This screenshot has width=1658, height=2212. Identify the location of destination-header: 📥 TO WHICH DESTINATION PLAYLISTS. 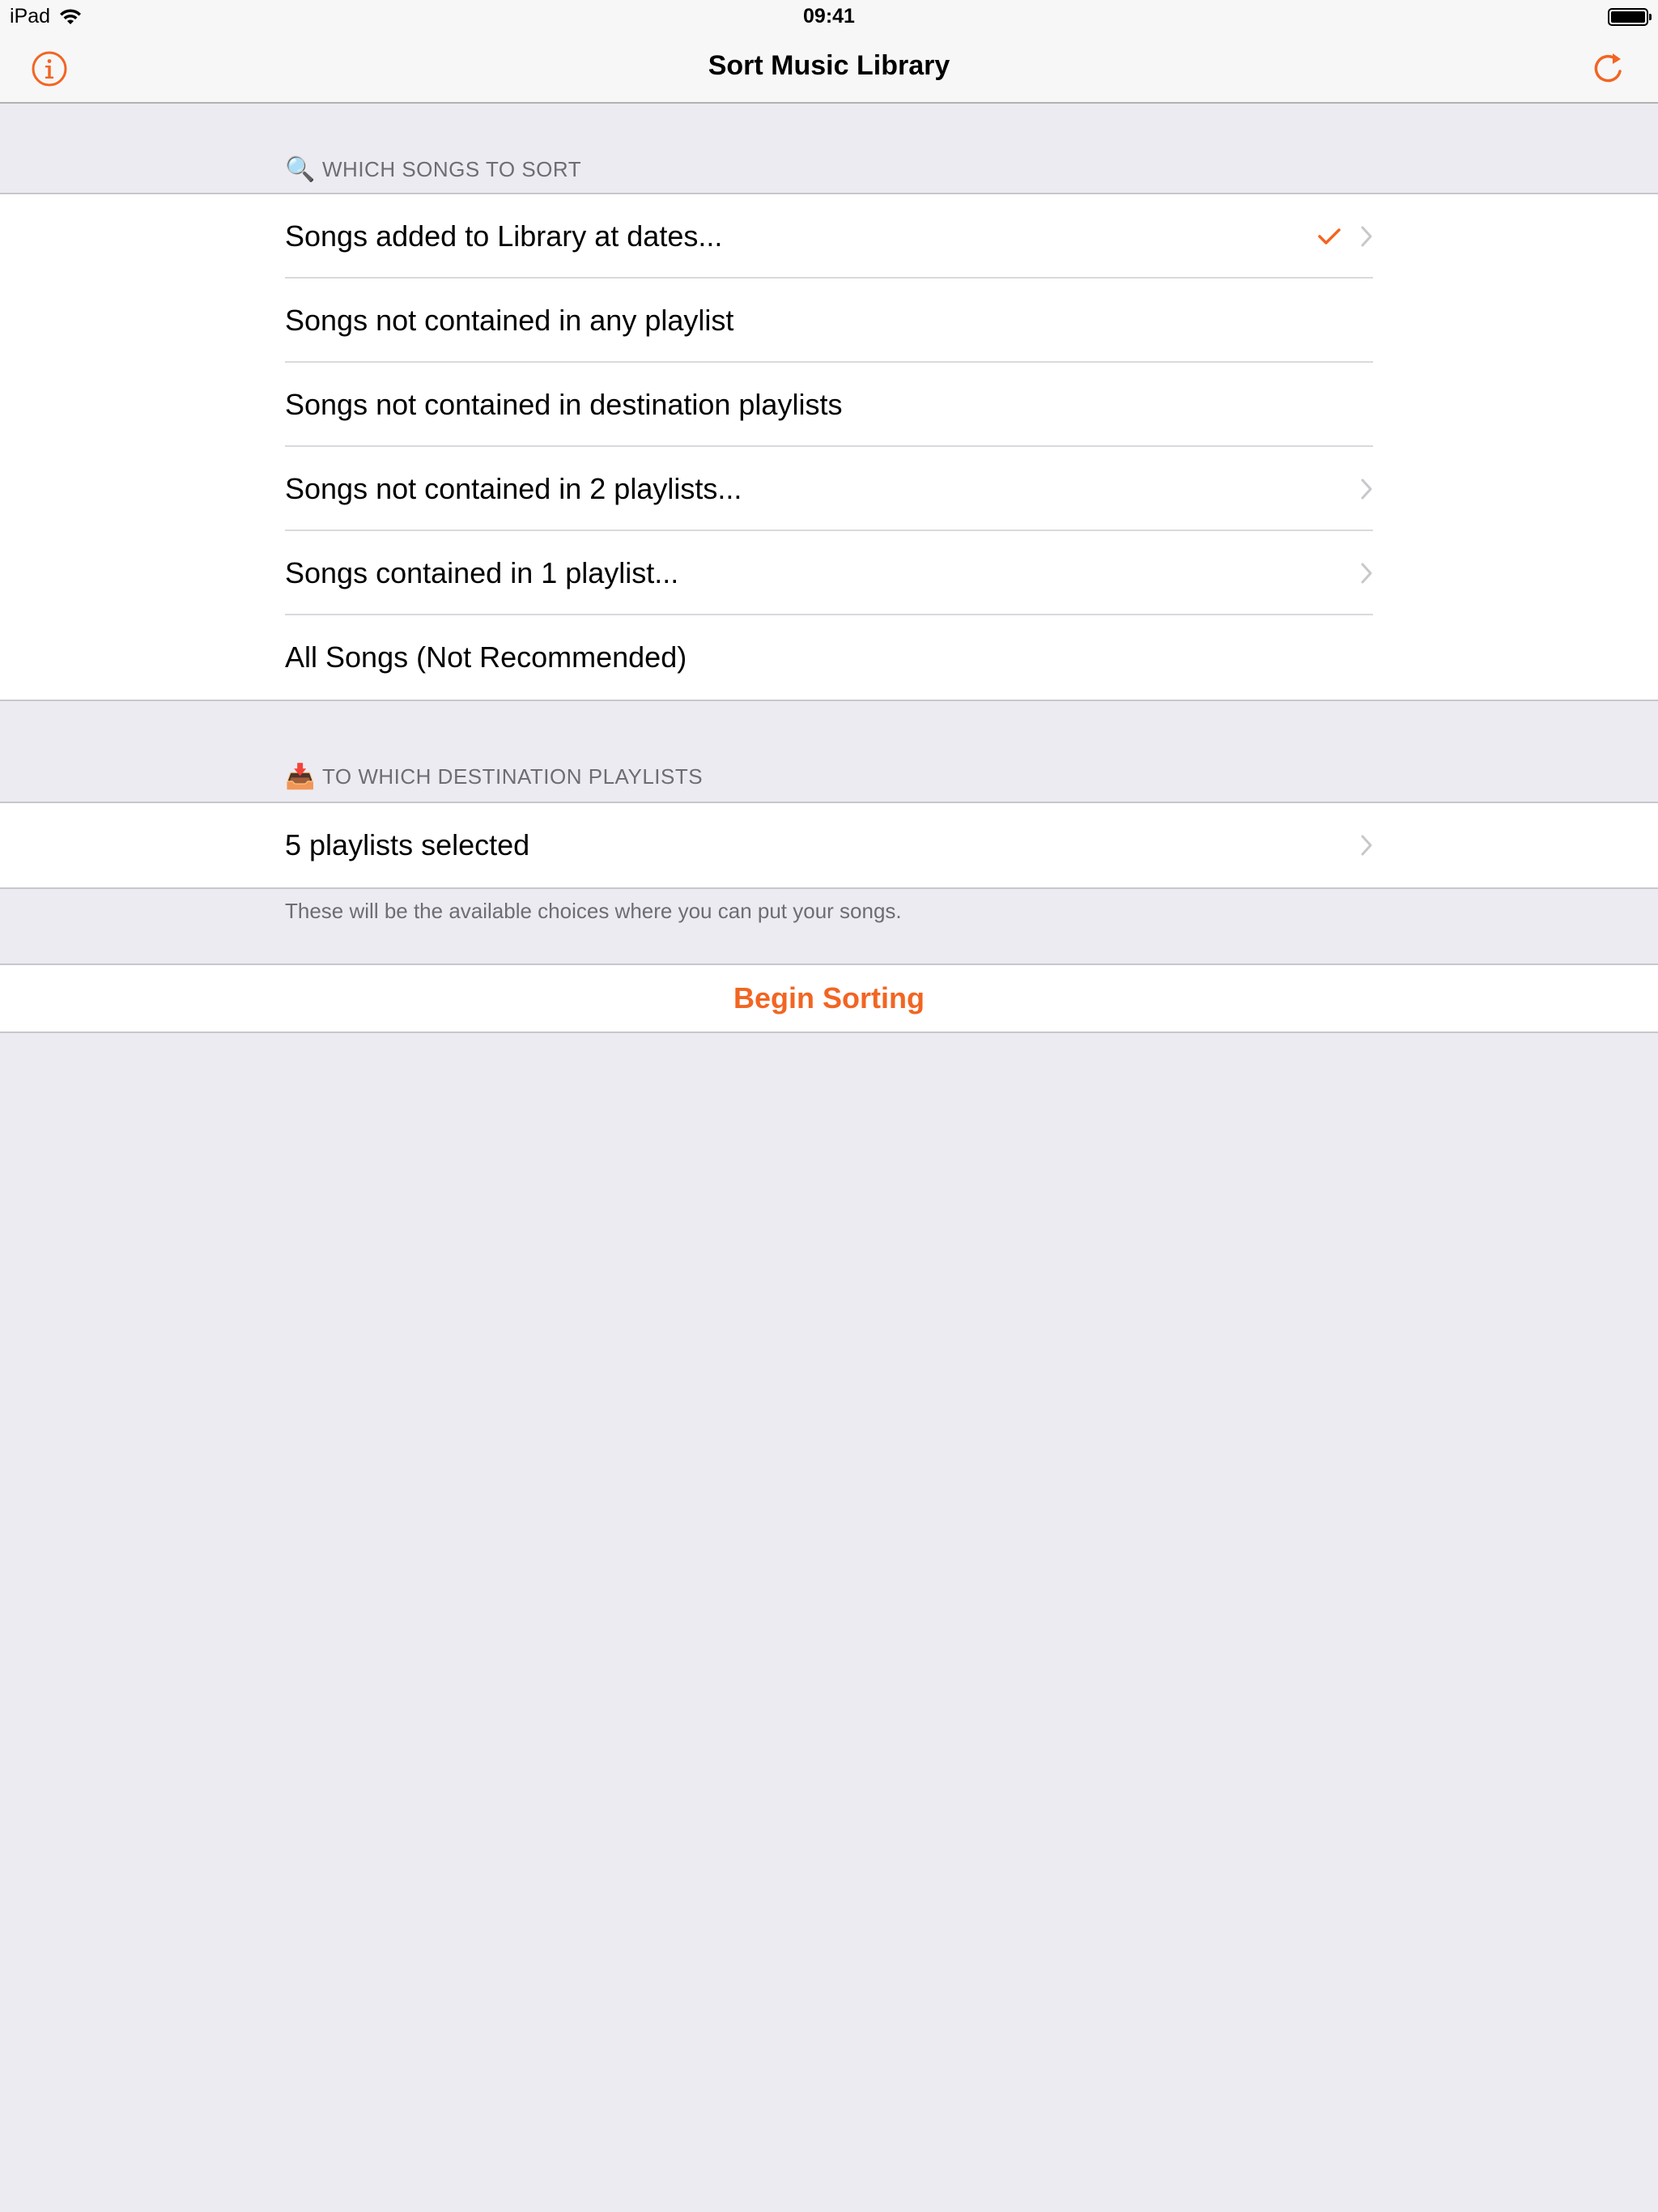
(494, 777).